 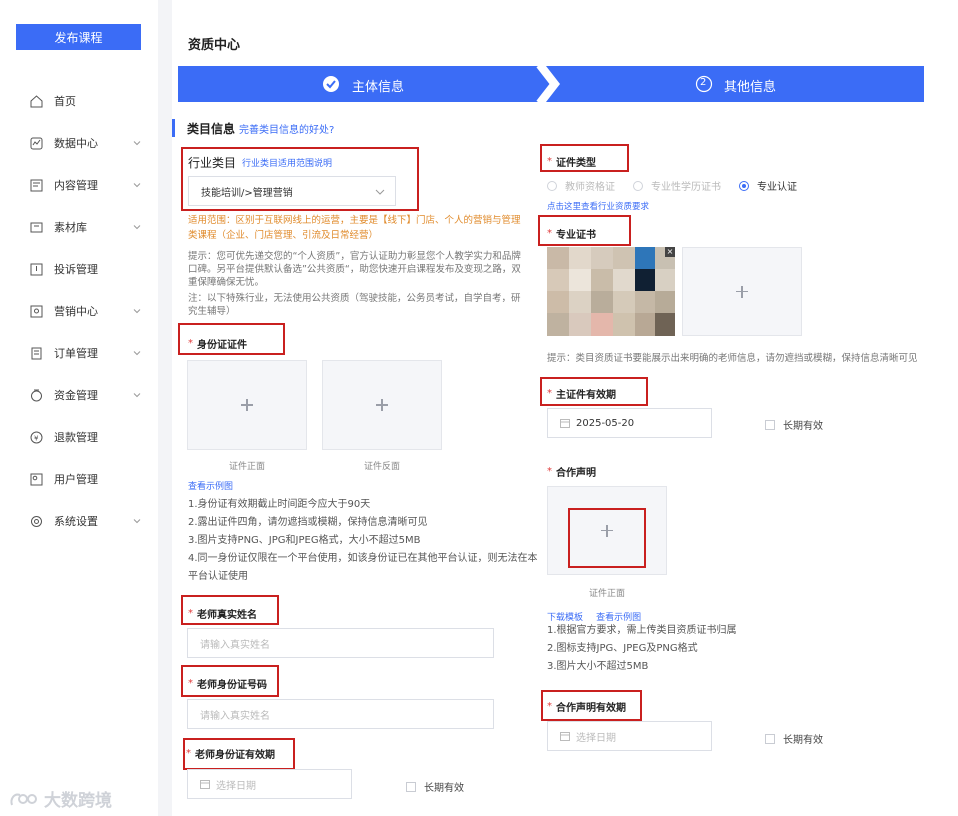 I want to click on teacher-idexp-longterm: 长期有效, so click(x=435, y=786).